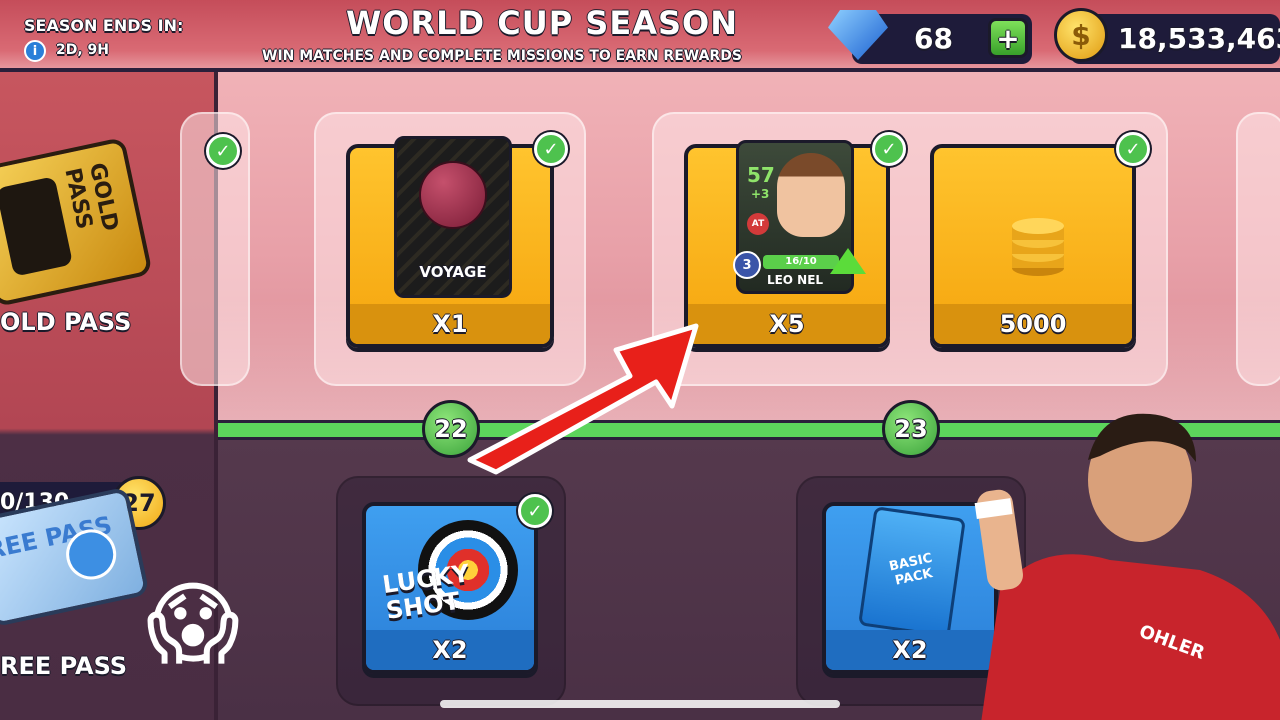 The image size is (1280, 720). What do you see at coordinates (583, 399) in the screenshot?
I see `red-arrow-icon` at bounding box center [583, 399].